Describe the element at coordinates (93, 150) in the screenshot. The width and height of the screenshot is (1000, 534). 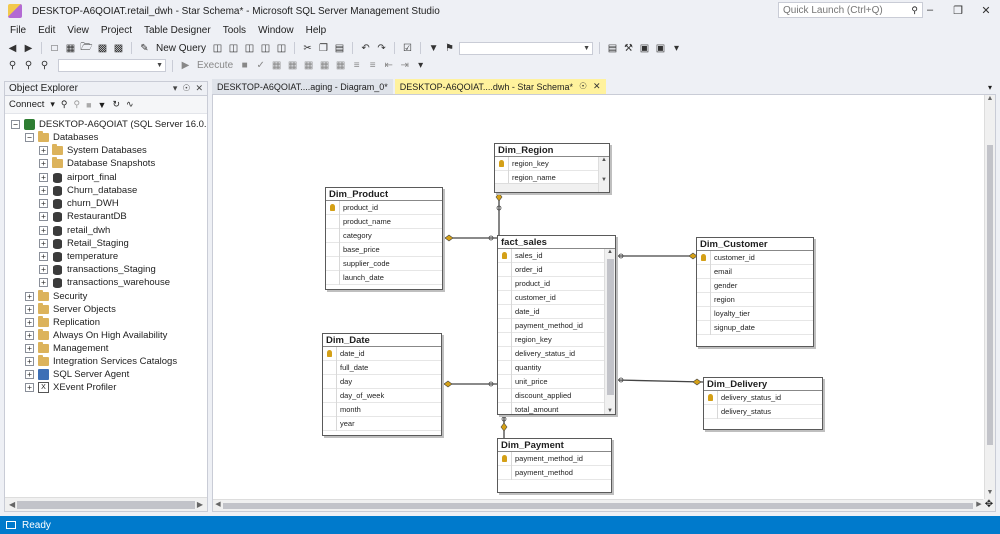
I see `tree-folder-node: + System Databases` at that location.